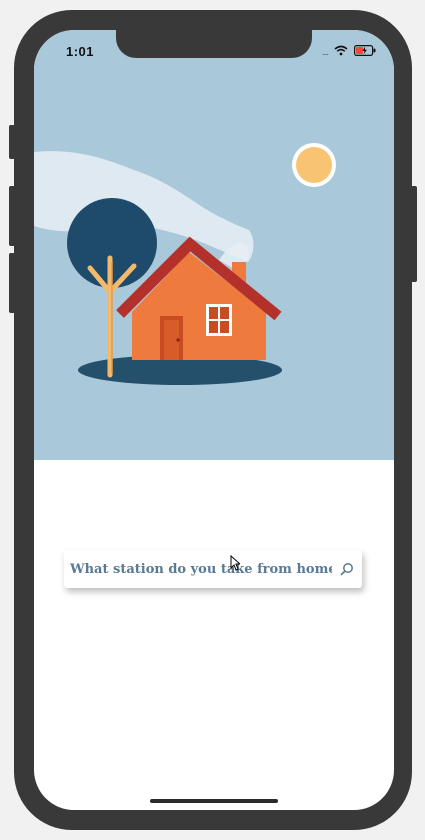 The image size is (425, 840). I want to click on home-indicator, so click(214, 801).